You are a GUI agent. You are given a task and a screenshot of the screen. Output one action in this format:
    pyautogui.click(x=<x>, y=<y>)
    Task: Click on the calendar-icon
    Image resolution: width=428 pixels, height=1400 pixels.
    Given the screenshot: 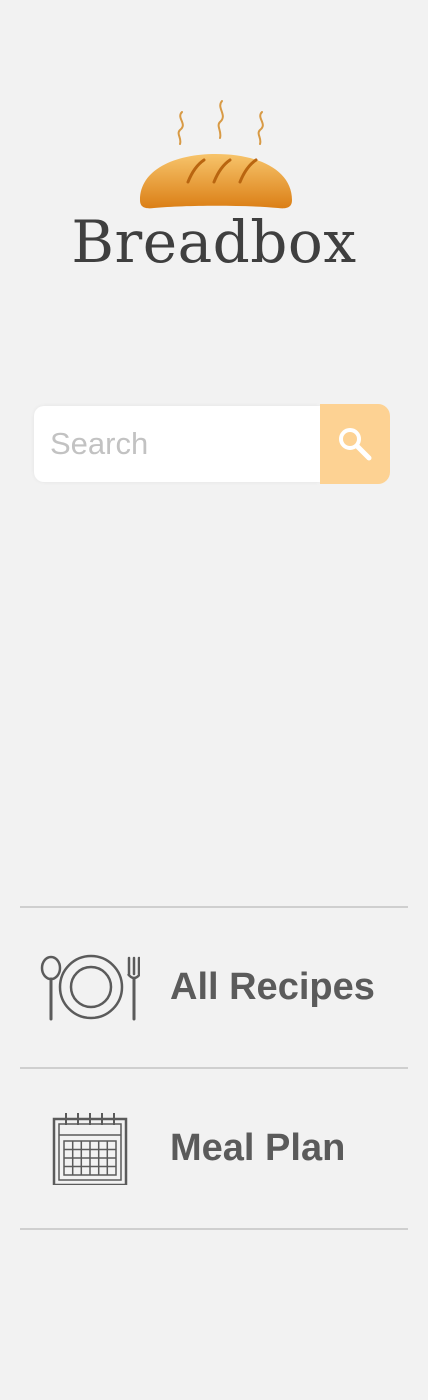 What is the action you would take?
    pyautogui.click(x=90, y=1149)
    